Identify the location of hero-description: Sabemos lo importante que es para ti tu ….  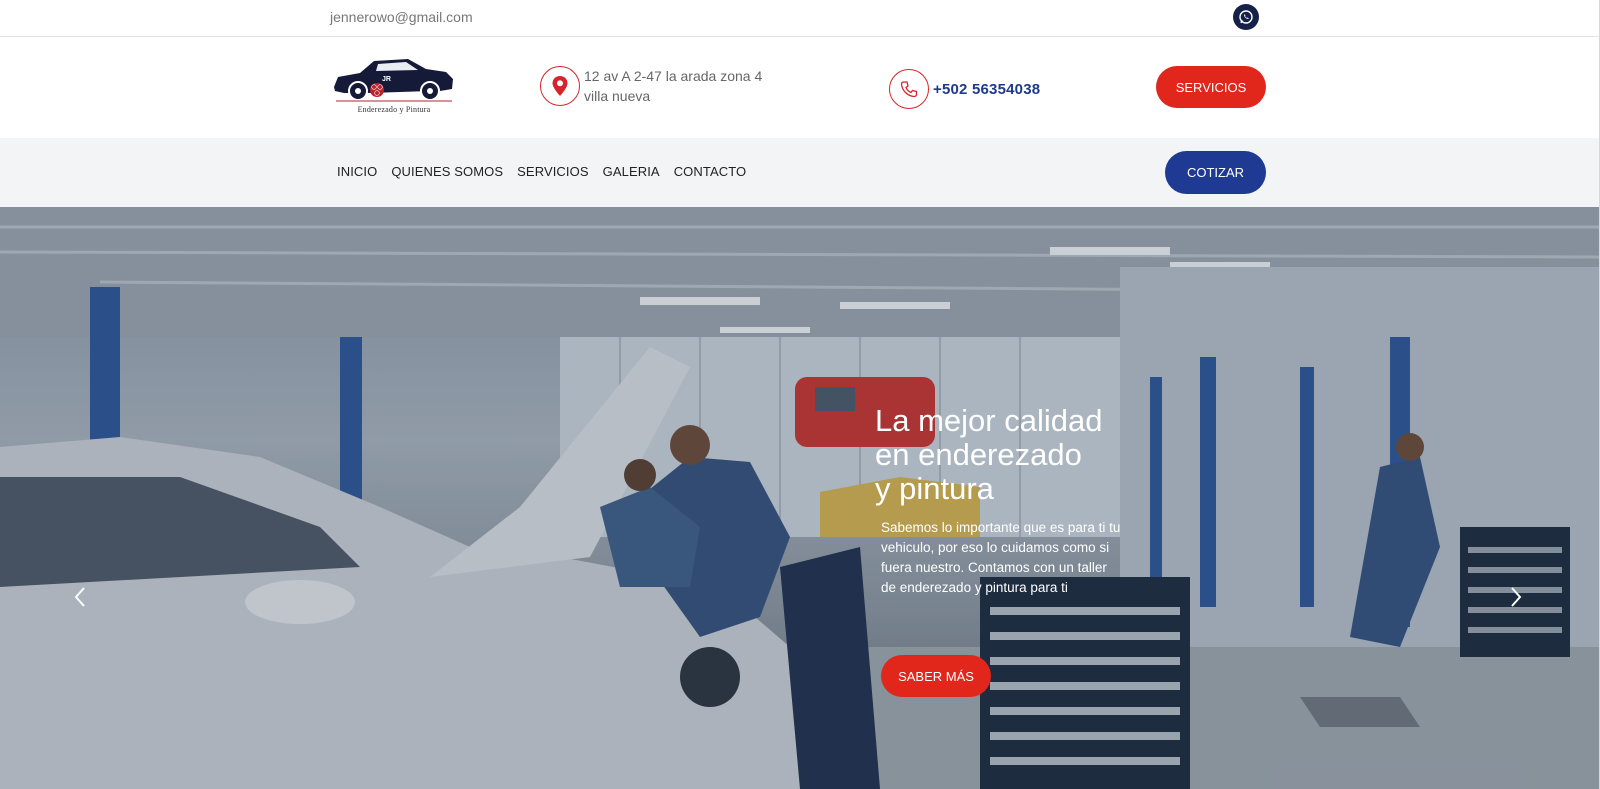
(1001, 557).